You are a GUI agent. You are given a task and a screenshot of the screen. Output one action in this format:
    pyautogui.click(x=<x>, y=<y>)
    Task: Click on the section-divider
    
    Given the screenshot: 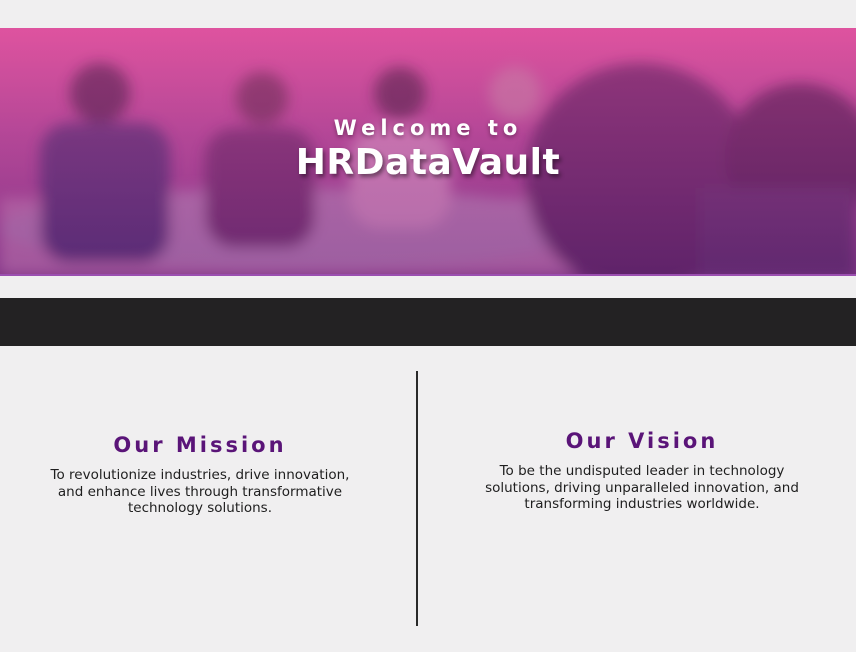 What is the action you would take?
    pyautogui.click(x=417, y=498)
    